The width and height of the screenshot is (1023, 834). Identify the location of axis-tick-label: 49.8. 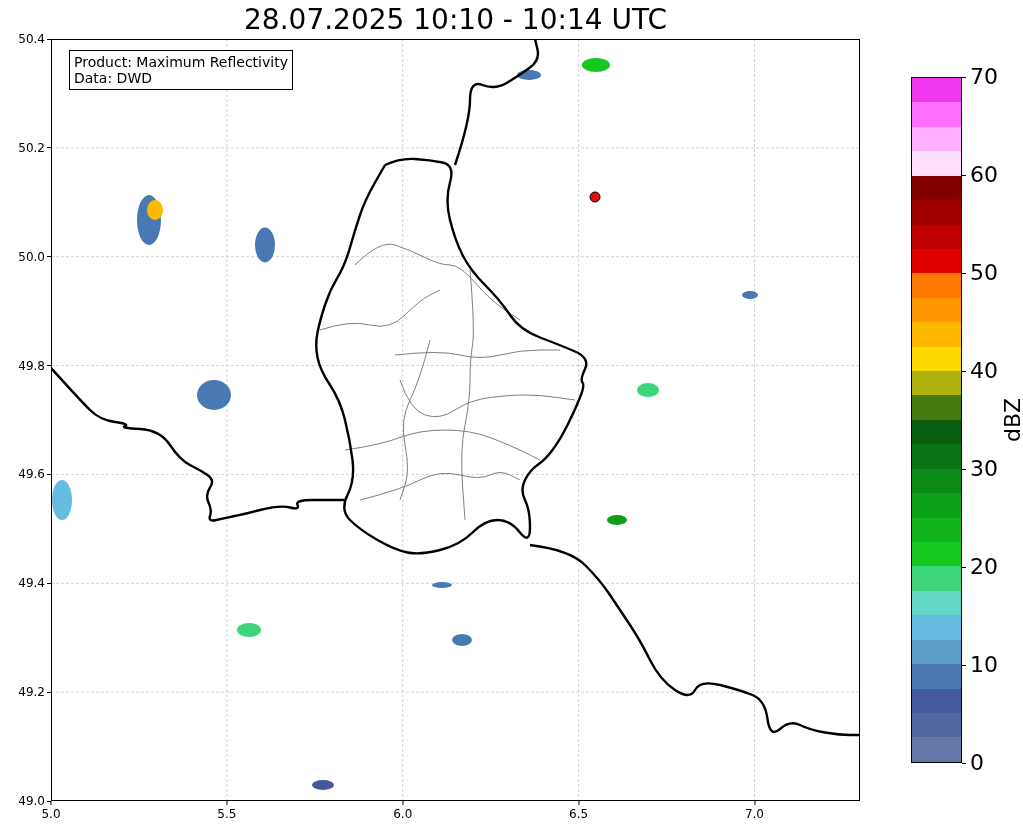
(31, 365).